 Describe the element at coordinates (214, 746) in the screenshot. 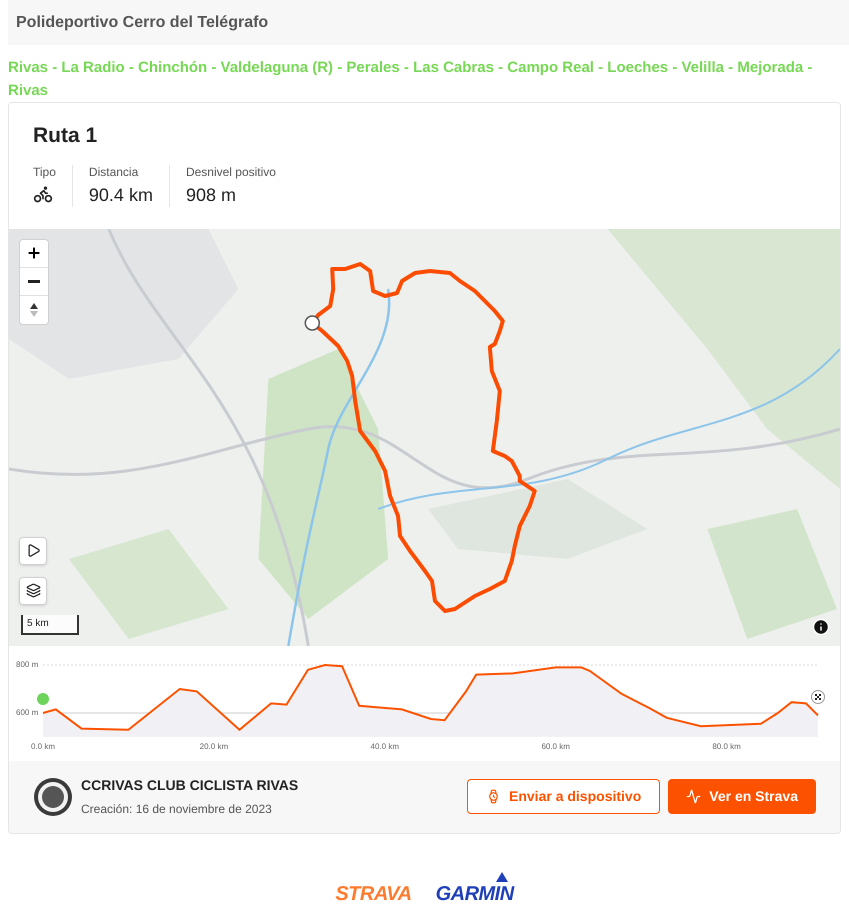

I see `x-axis-label: 20.0 km` at that location.